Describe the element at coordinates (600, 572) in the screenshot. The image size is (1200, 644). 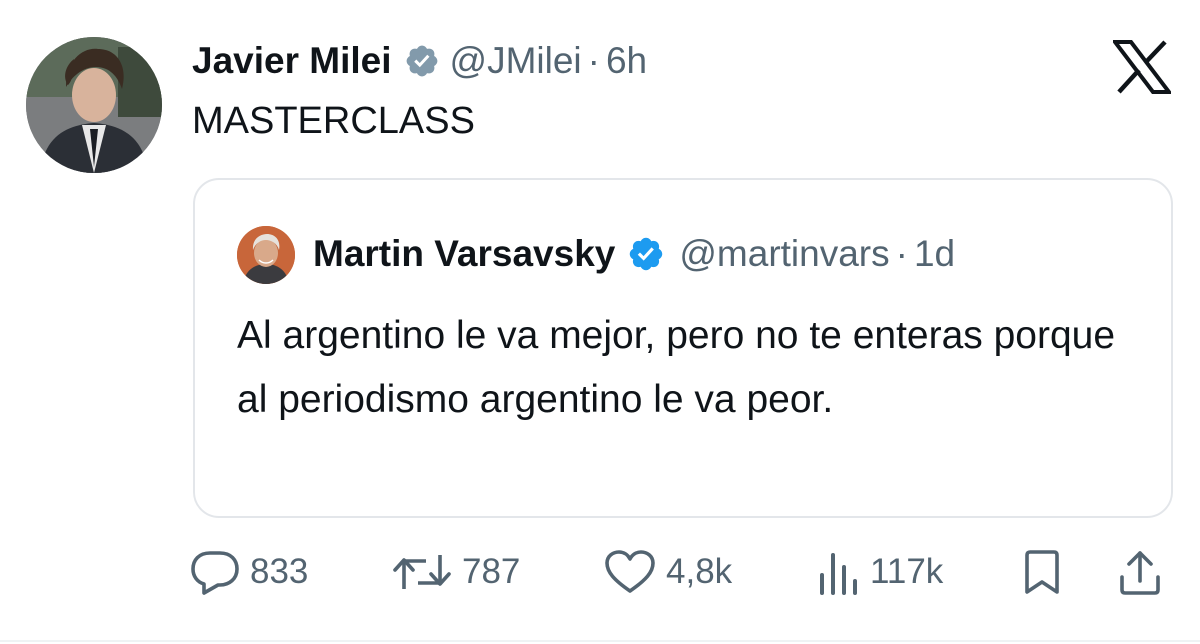
I see `action-bar: 833 787 4,8k 117k` at that location.